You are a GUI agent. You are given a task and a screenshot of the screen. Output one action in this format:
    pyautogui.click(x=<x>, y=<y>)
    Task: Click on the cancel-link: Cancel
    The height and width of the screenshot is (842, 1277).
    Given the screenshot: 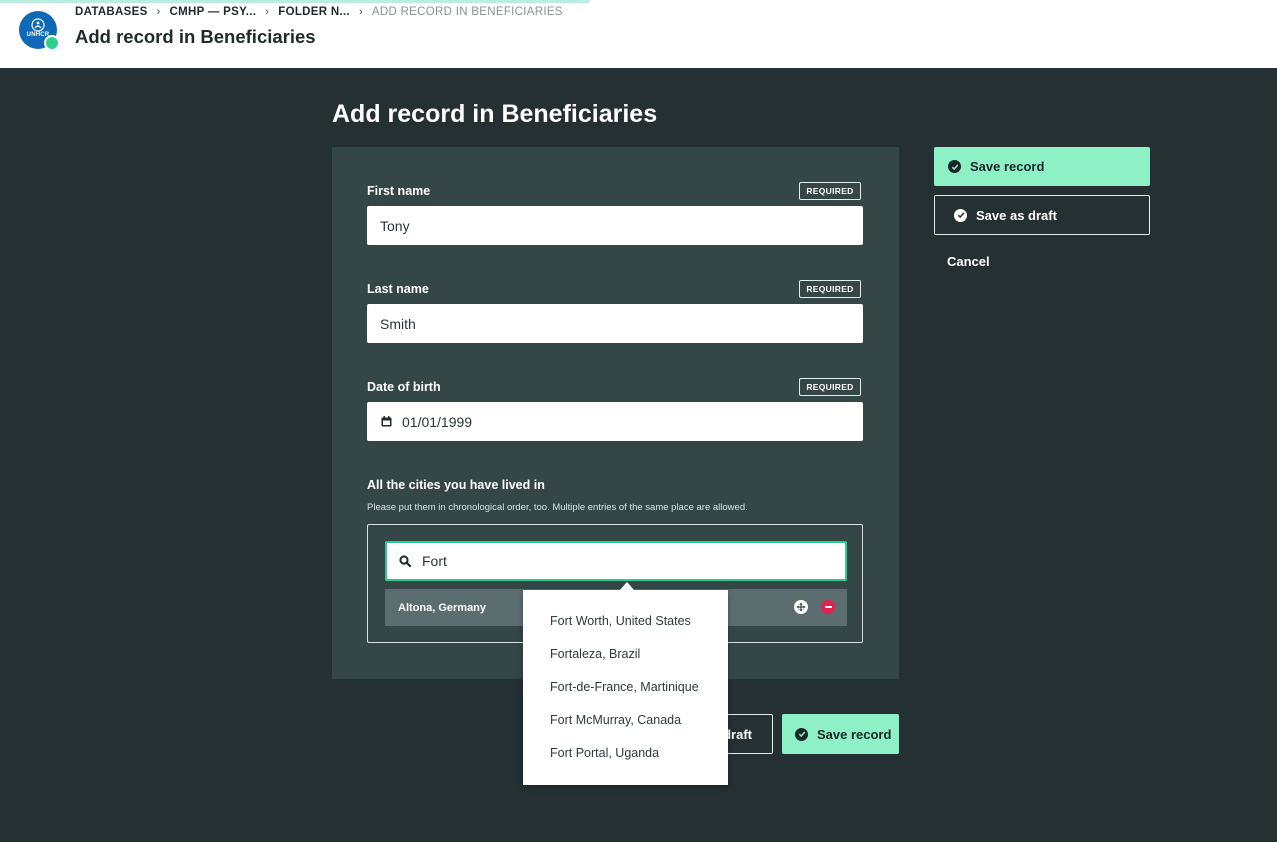 What is the action you would take?
    pyautogui.click(x=968, y=261)
    